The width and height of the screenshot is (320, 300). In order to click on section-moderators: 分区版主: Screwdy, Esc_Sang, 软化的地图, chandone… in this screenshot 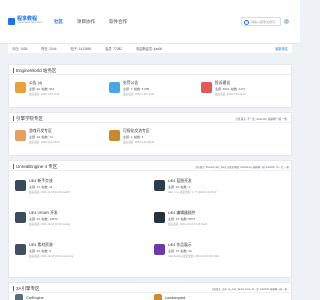, I will do `click(242, 168)`.